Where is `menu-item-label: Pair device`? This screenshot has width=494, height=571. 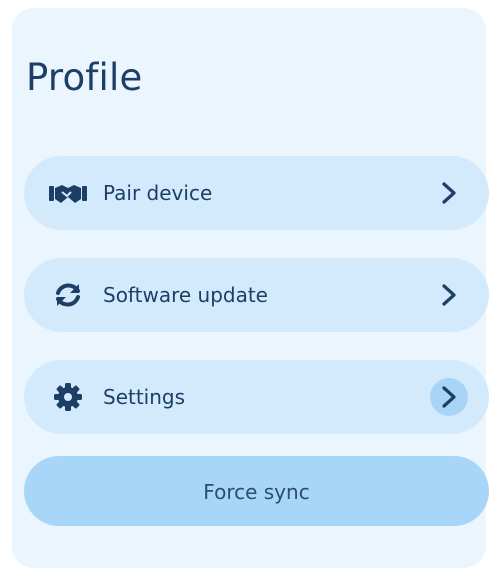
menu-item-label: Pair device is located at coordinates (158, 193).